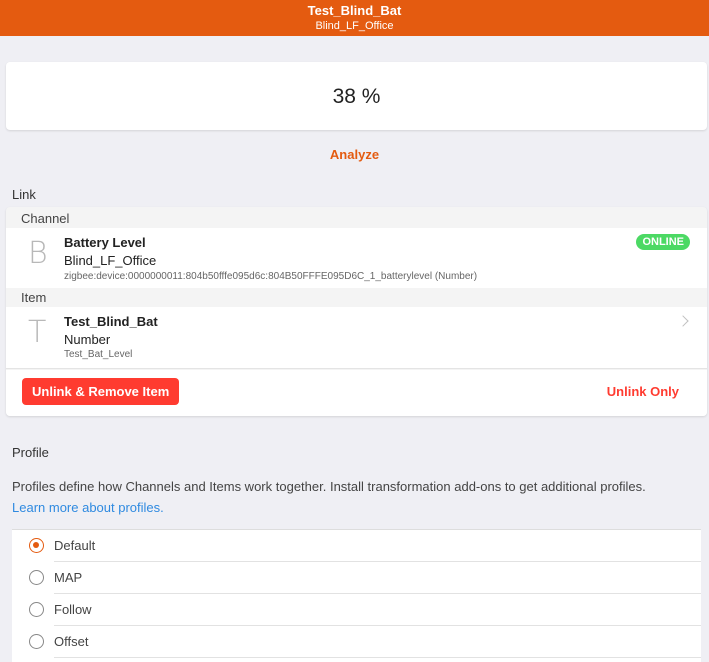  What do you see at coordinates (75, 545) in the screenshot?
I see `profile-option-label: Default` at bounding box center [75, 545].